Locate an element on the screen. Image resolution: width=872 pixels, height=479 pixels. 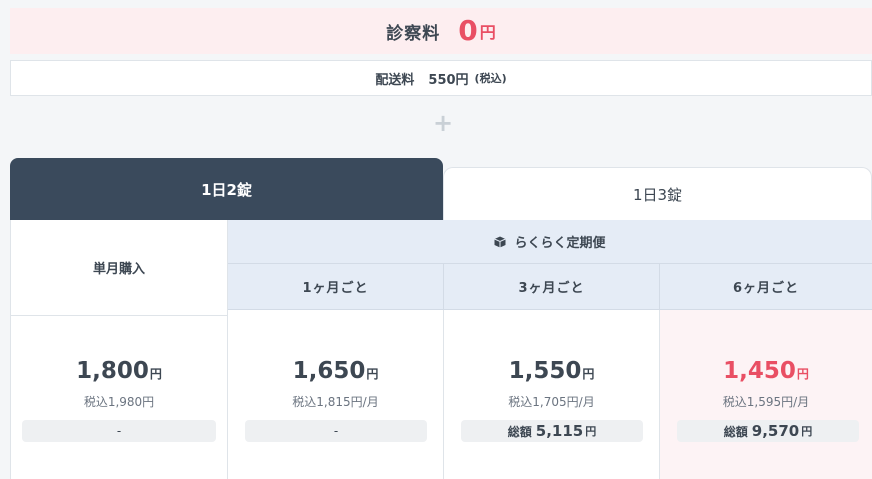
shipping-fee-row: 配送料 550円 (税込) is located at coordinates (441, 78).